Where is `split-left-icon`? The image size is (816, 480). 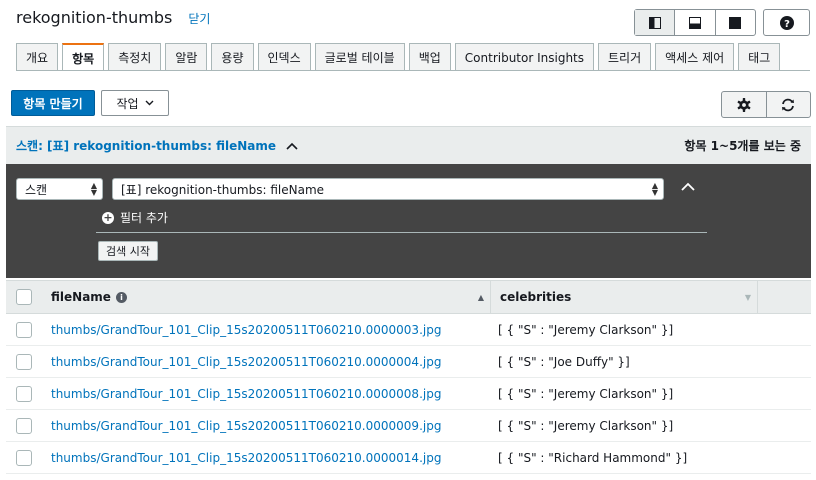
split-left-icon is located at coordinates (654, 22).